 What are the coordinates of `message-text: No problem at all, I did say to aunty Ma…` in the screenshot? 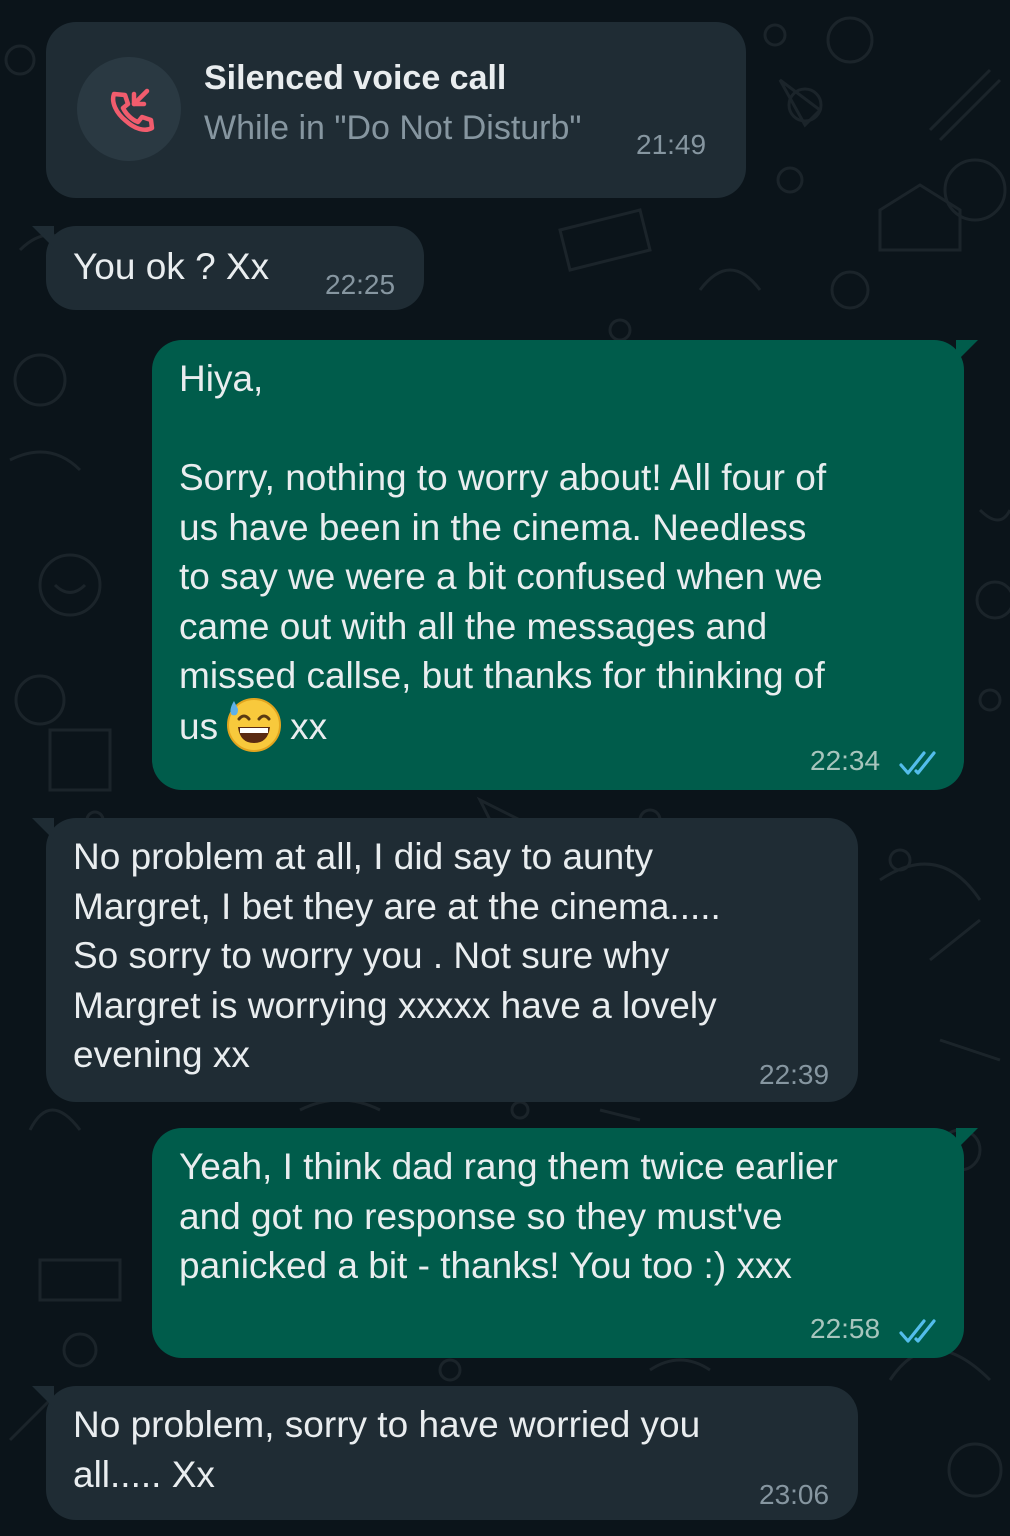 It's located at (397, 955).